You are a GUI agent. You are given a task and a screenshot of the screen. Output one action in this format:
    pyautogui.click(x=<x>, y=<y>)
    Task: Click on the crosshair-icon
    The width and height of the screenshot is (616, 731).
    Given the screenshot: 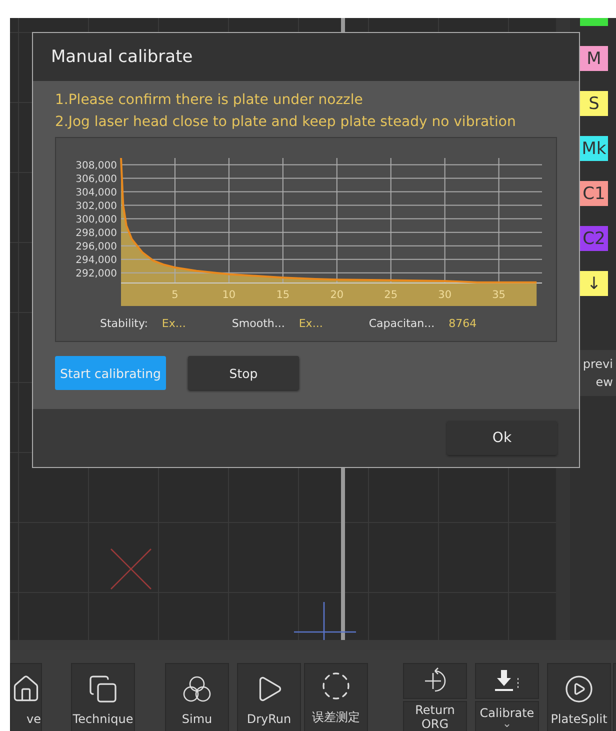 What is the action you would take?
    pyautogui.click(x=325, y=621)
    